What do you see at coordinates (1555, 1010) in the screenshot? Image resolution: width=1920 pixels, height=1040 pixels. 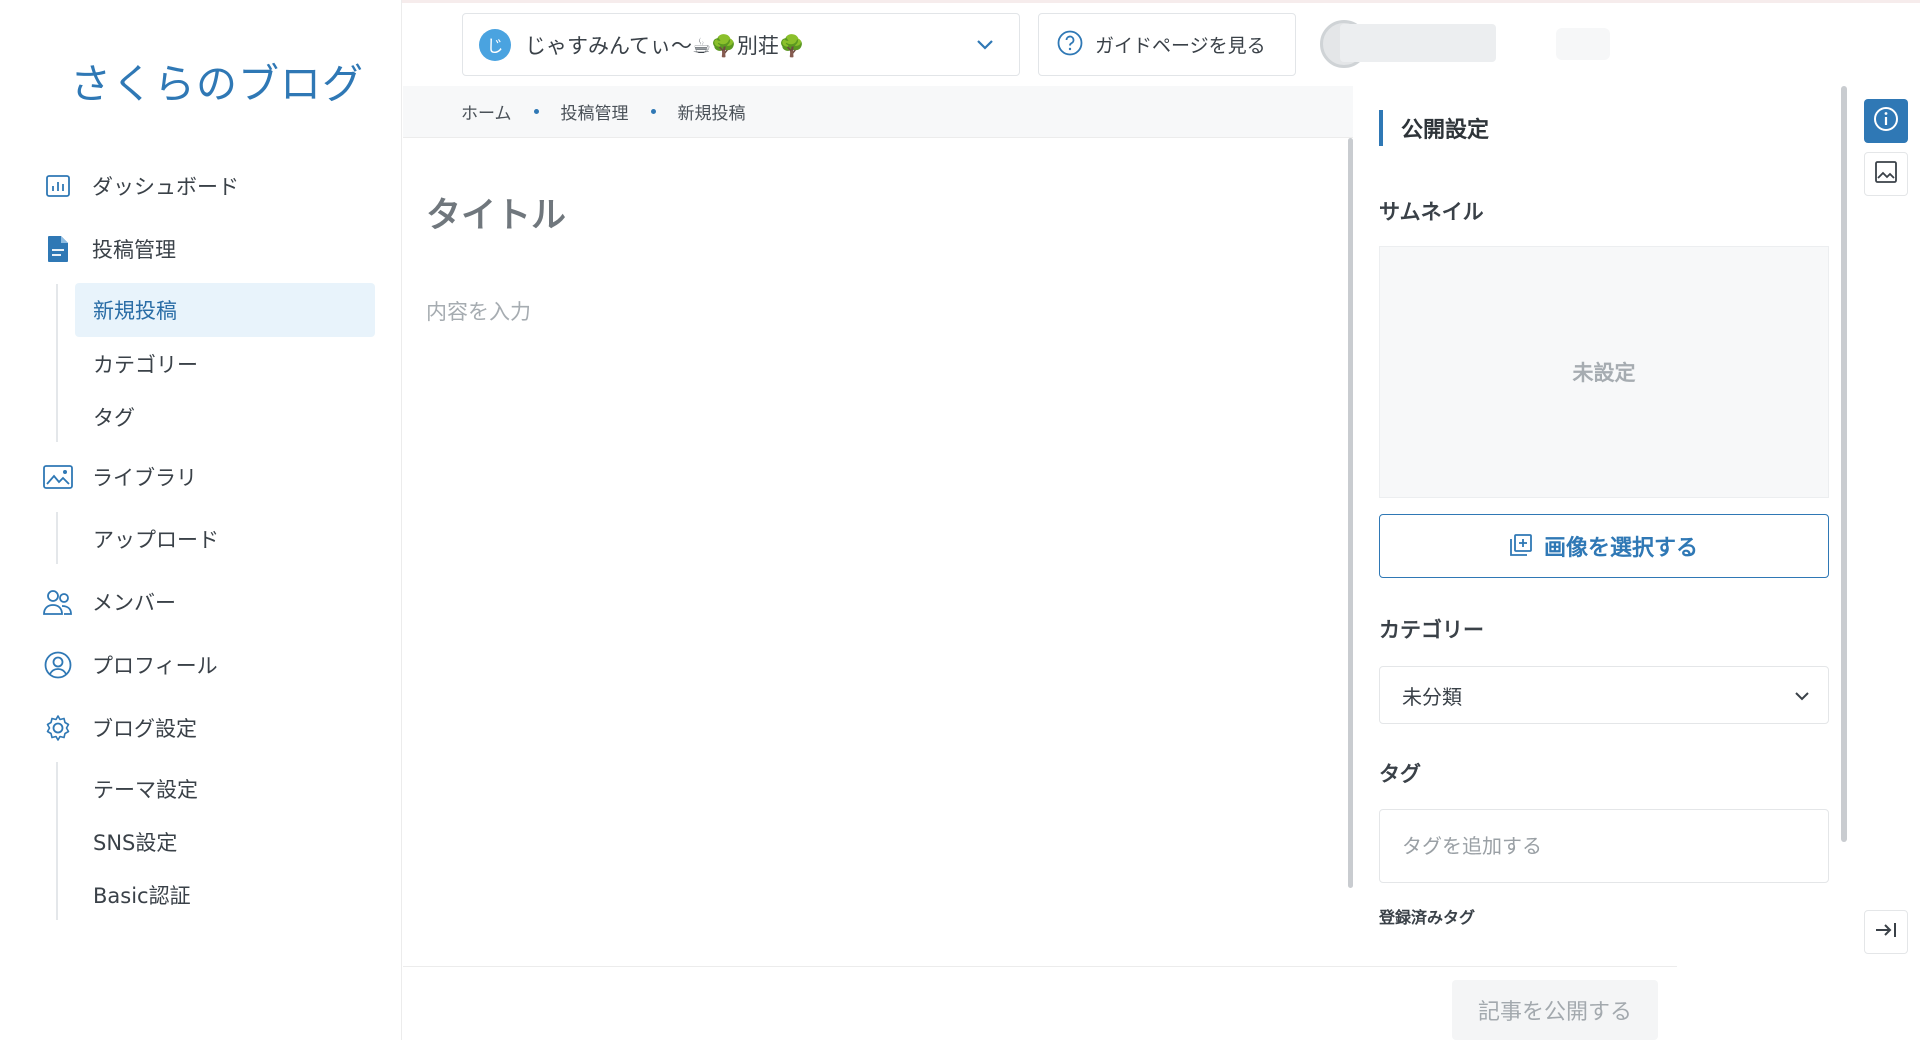 I see `publish-button: 記事を公開する` at bounding box center [1555, 1010].